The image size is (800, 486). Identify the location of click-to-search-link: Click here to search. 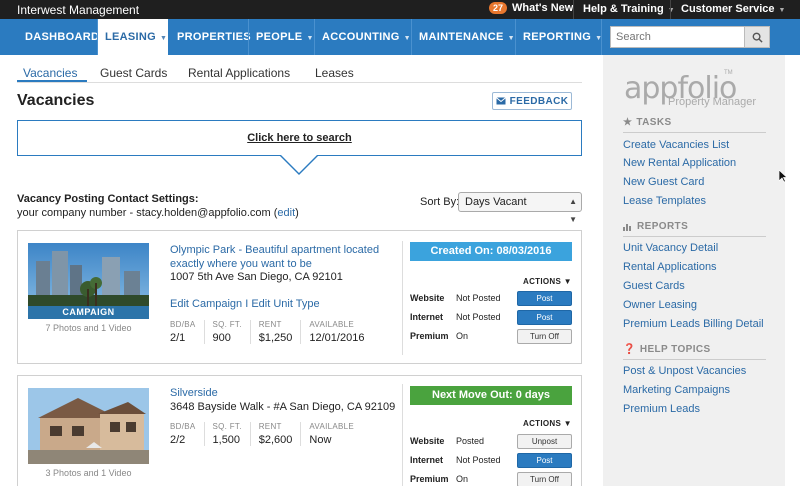
(299, 138).